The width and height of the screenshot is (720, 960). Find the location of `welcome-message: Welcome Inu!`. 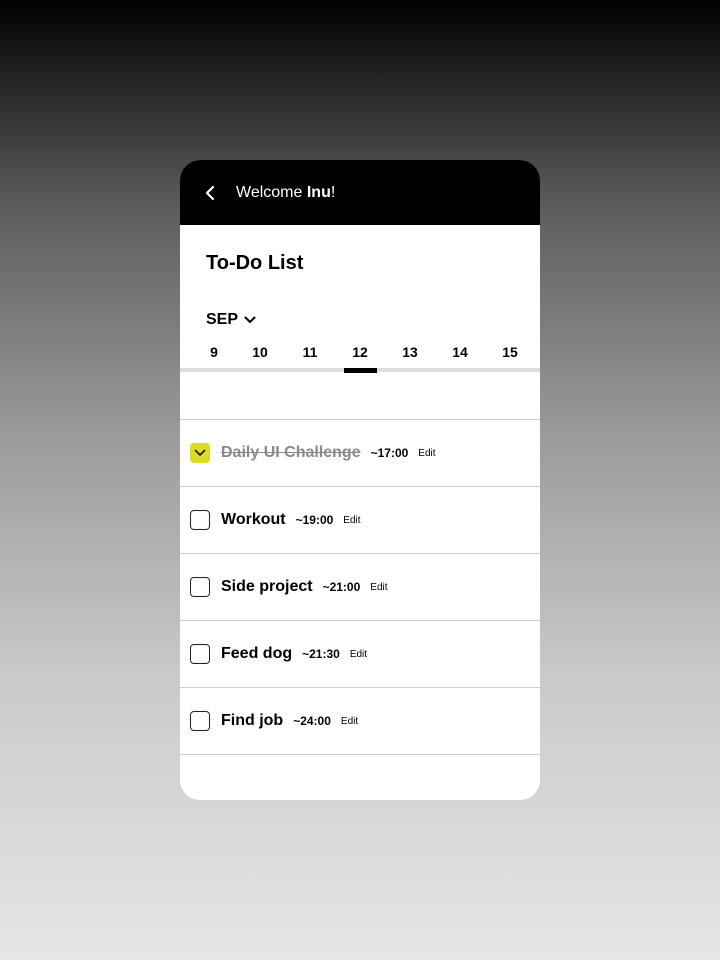

welcome-message: Welcome Inu! is located at coordinates (285, 193).